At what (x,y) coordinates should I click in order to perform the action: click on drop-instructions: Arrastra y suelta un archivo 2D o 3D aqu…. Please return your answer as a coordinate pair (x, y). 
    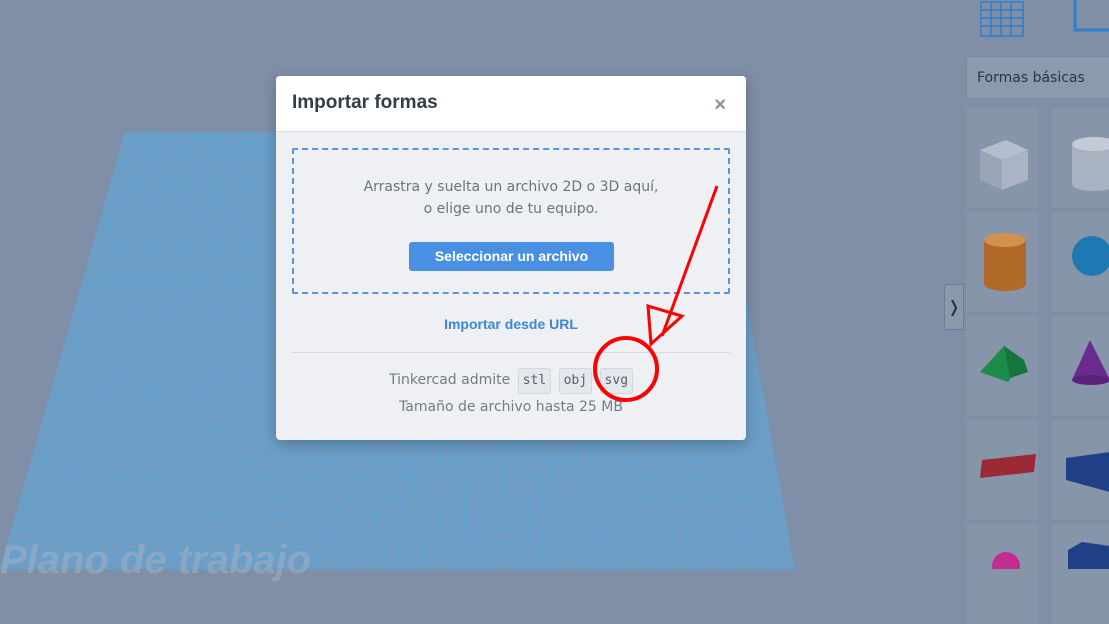
    Looking at the image, I should click on (511, 187).